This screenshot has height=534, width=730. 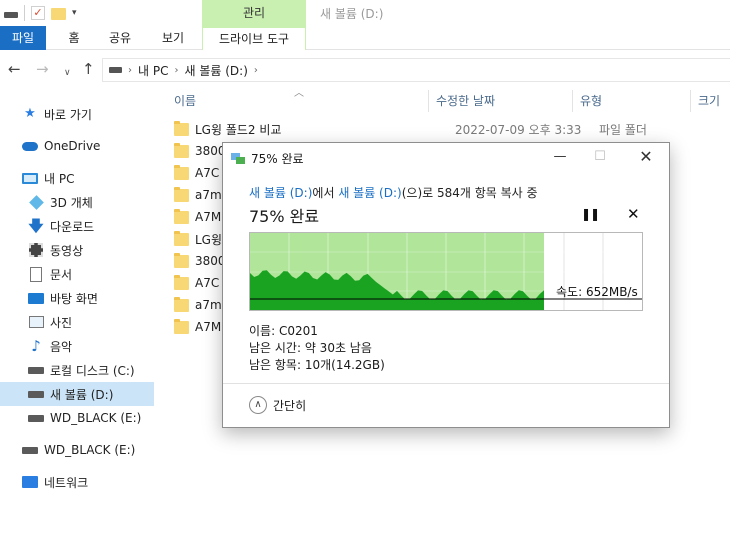 I want to click on tab-home: 홈, so click(x=74, y=38).